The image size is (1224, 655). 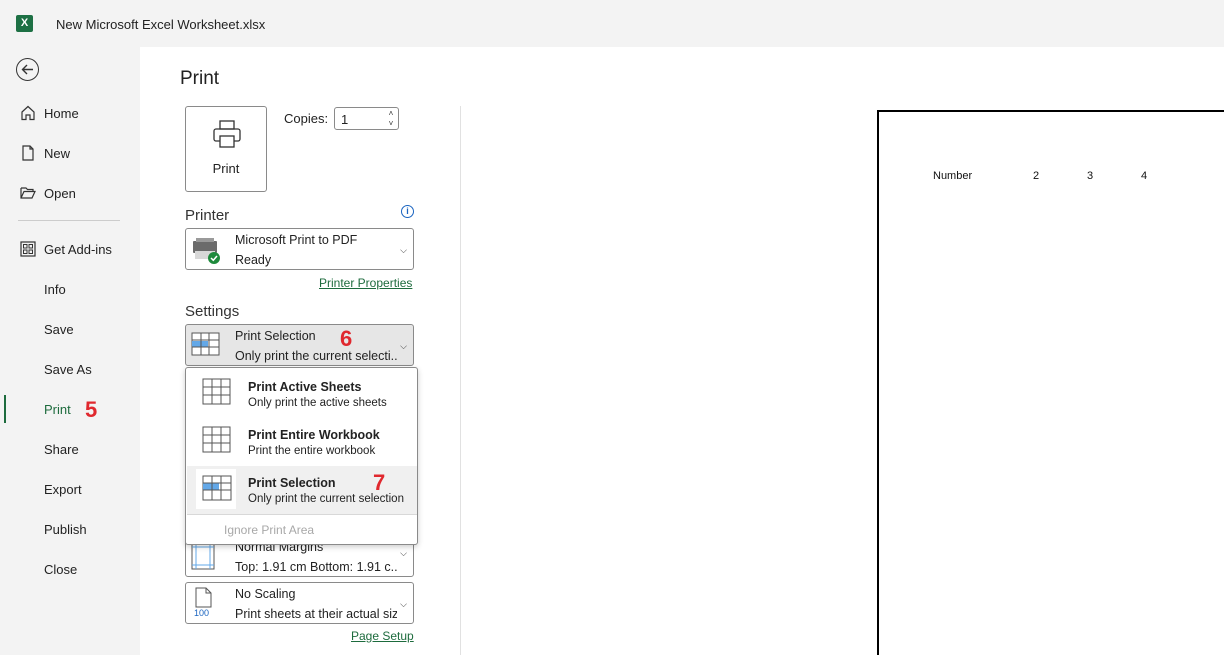 I want to click on entire-workbook-icon, so click(x=216, y=439).